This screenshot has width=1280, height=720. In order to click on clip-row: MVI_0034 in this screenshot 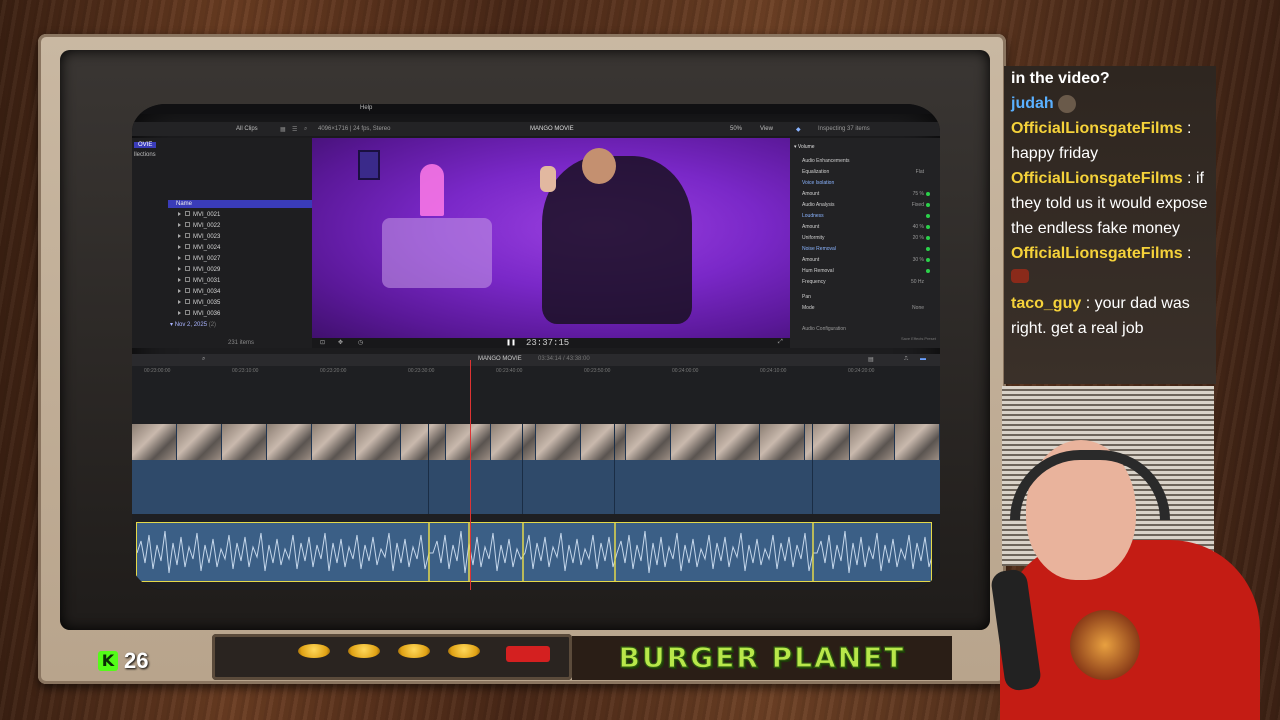, I will do `click(199, 292)`.